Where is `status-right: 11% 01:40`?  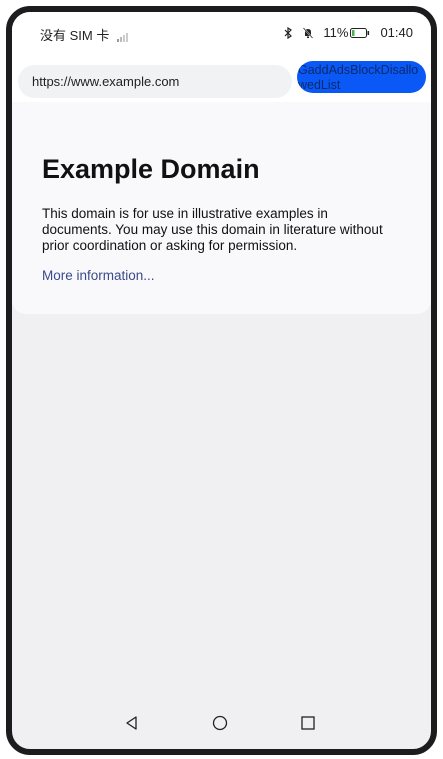
status-right: 11% 01:40 is located at coordinates (348, 32).